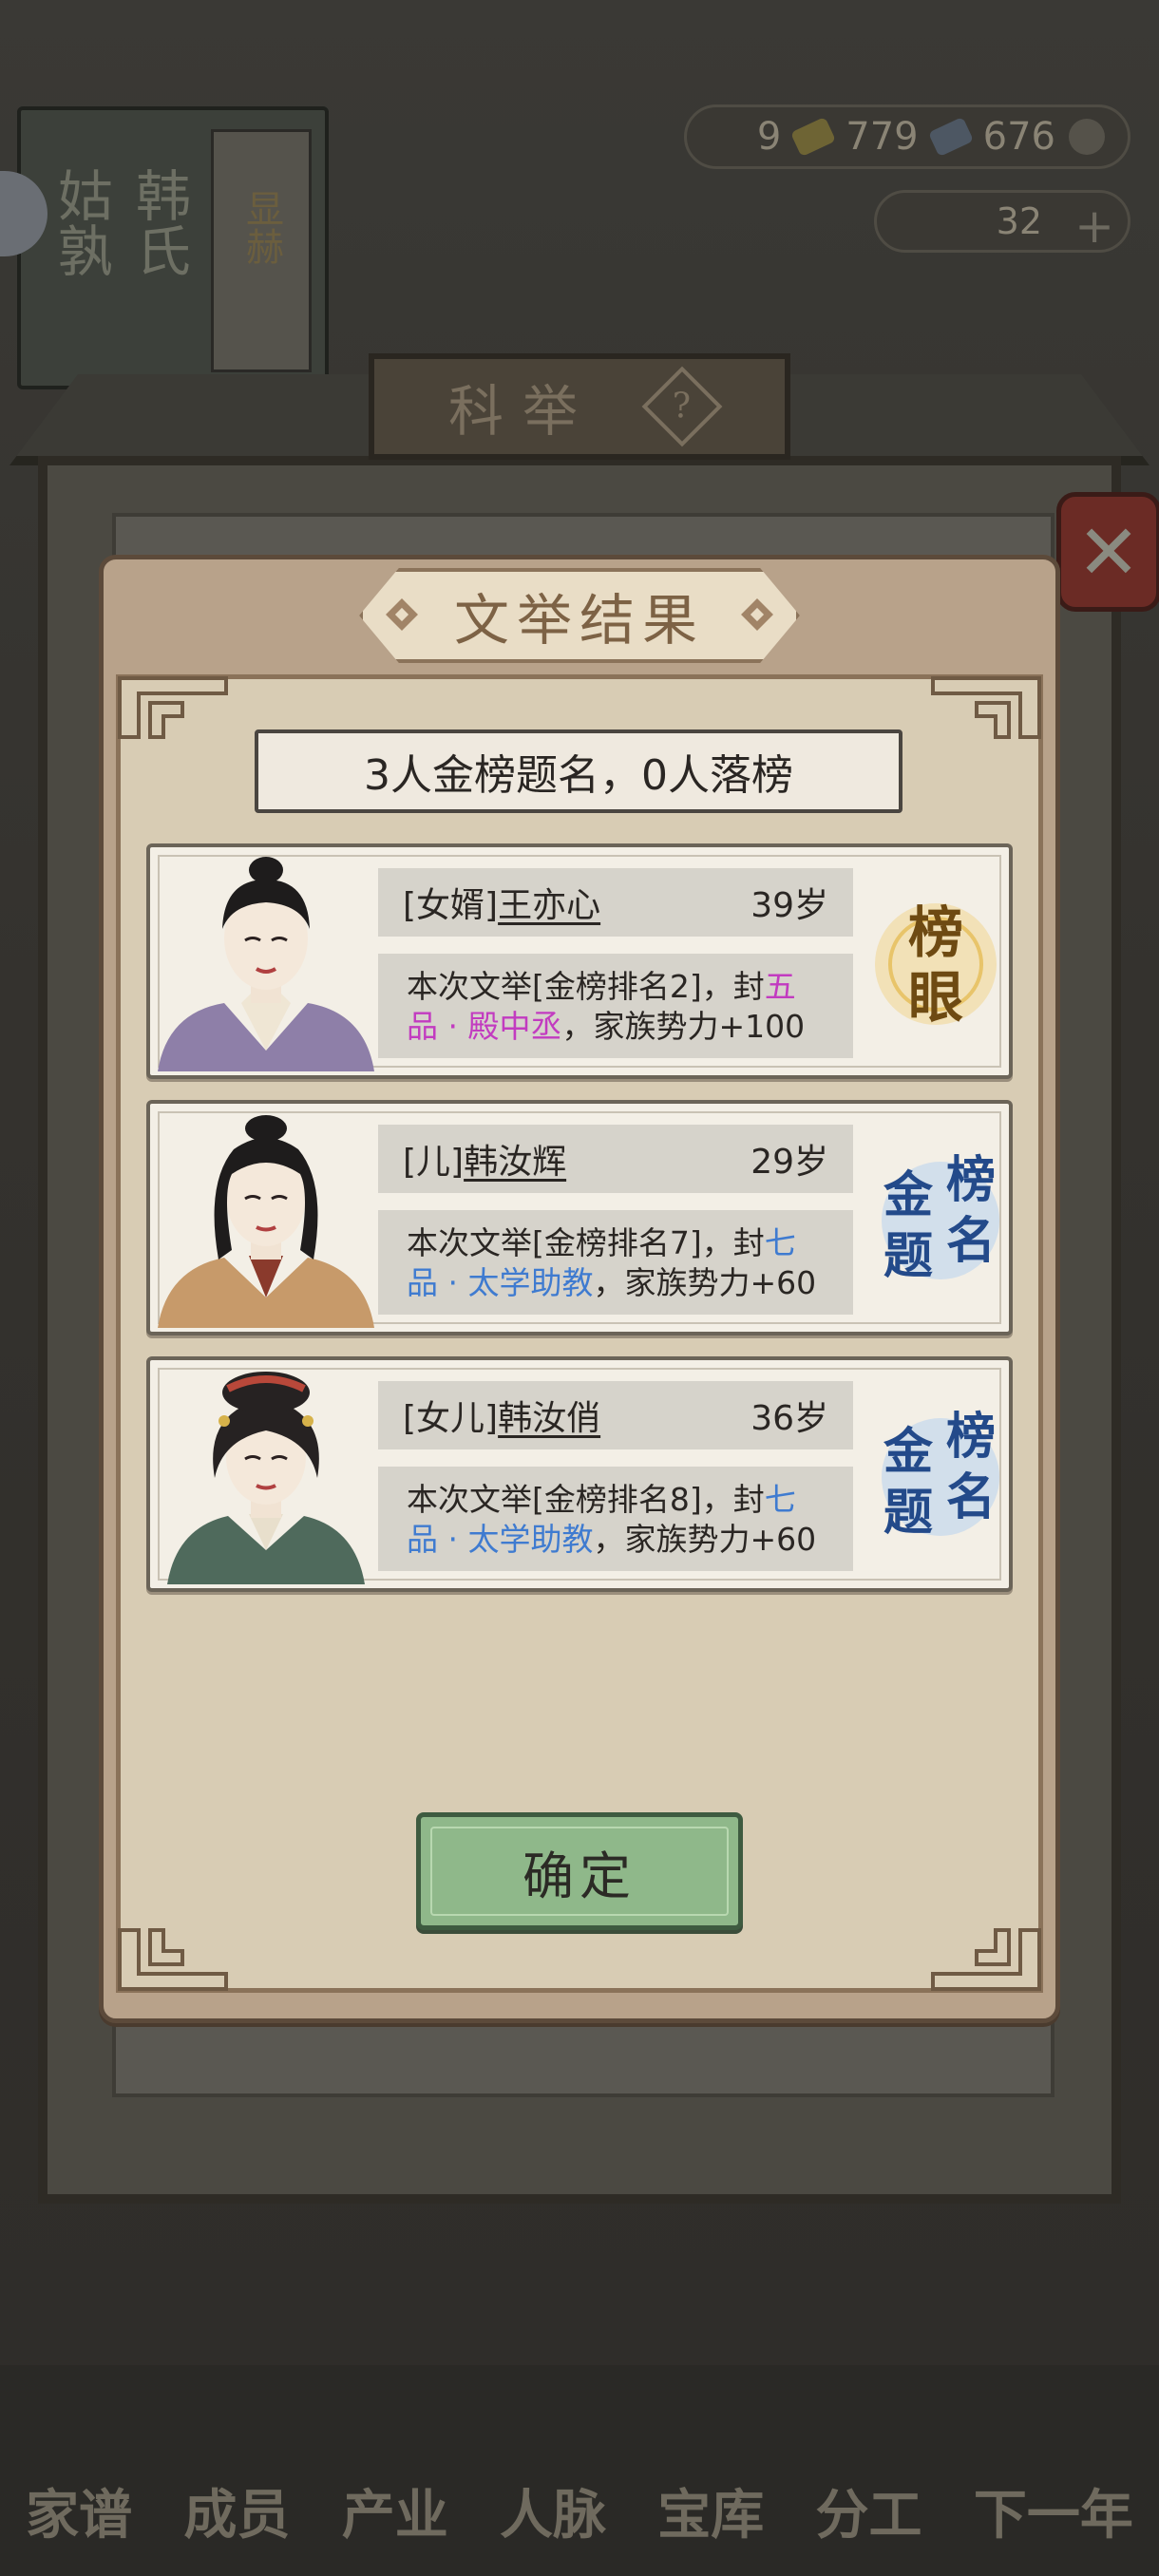 The height and width of the screenshot is (2576, 1159). What do you see at coordinates (682, 406) in the screenshot?
I see `help-icon: ?` at bounding box center [682, 406].